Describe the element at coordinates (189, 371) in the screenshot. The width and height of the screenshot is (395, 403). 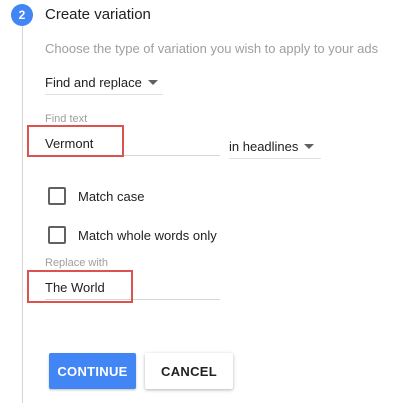
I see `cancel-button: CANCEL` at that location.